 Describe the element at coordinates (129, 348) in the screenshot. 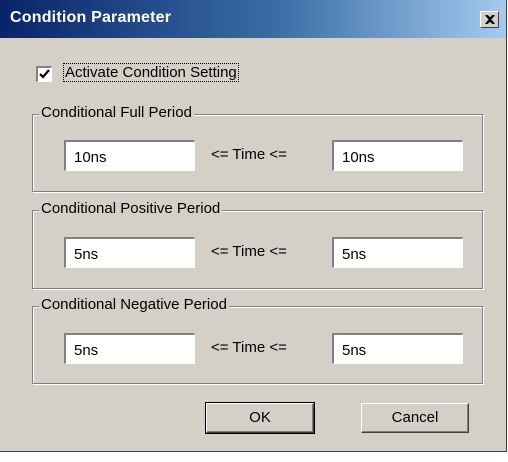

I see `negative-period-min-input: 5ns` at that location.